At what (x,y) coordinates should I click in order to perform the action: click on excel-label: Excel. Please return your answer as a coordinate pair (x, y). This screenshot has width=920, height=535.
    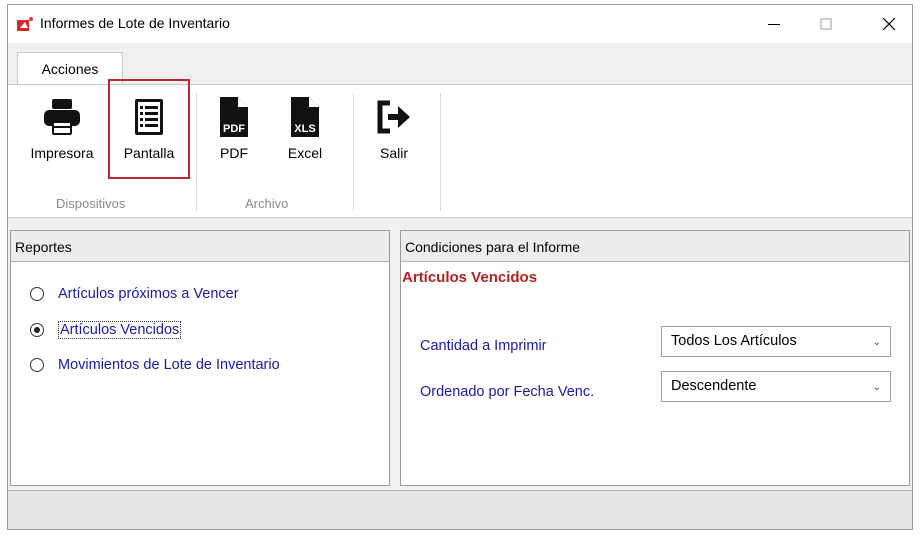
    Looking at the image, I should click on (305, 153).